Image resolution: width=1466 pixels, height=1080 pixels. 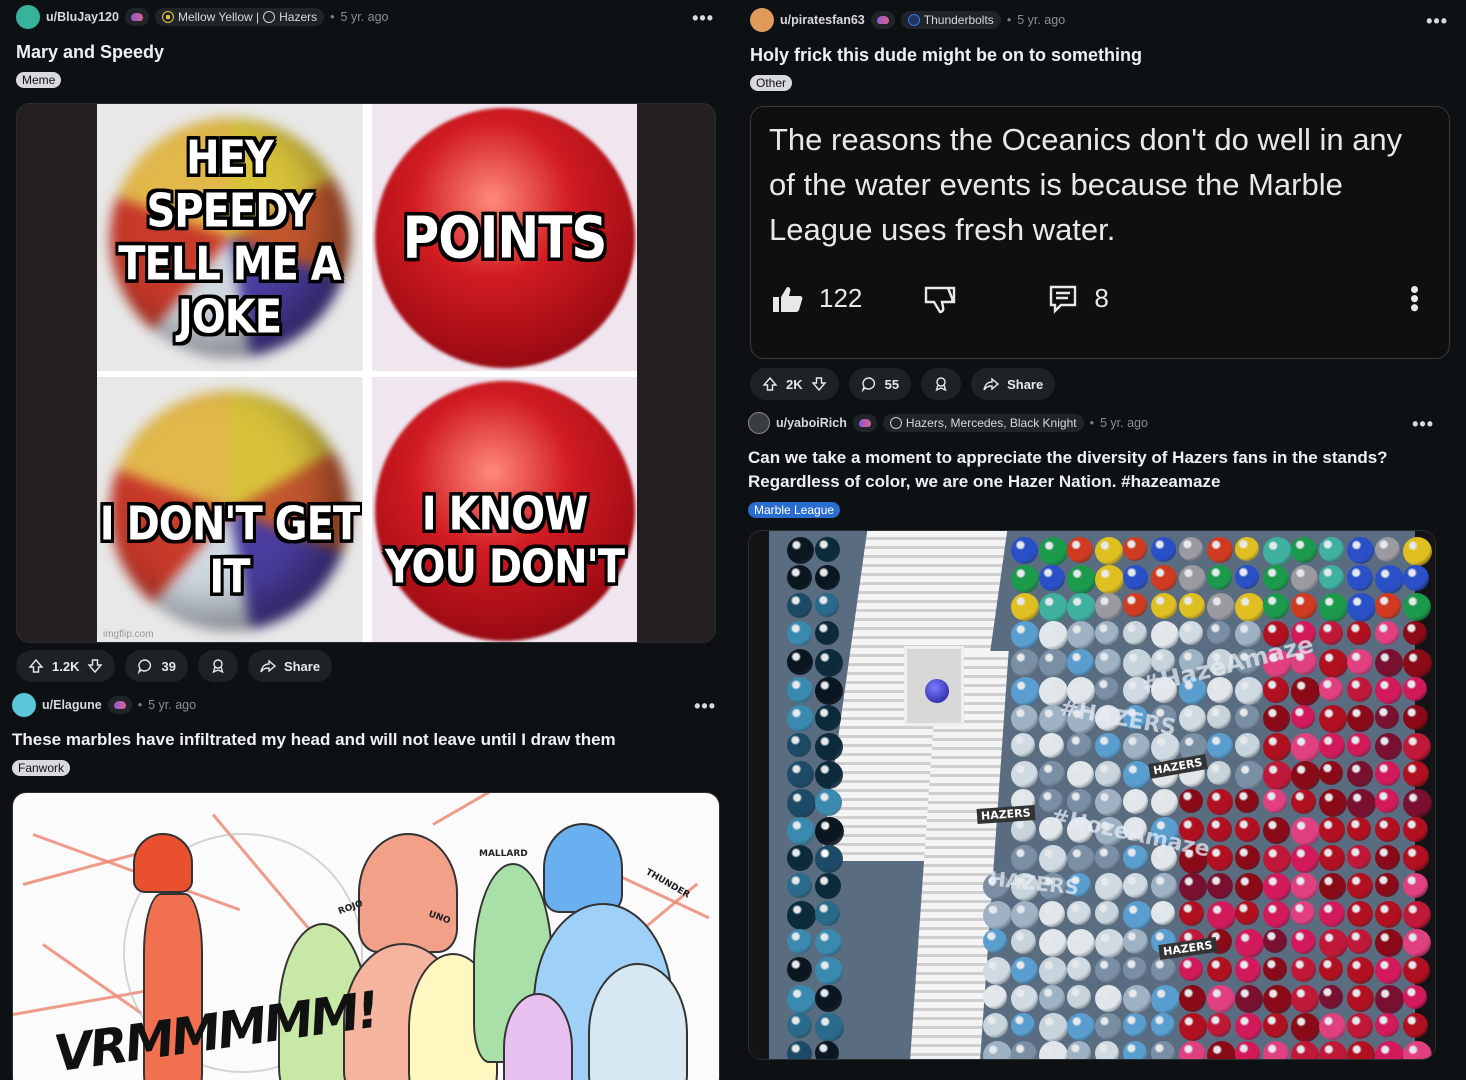 I want to click on author-link: u/piratesfan63, so click(x=822, y=20).